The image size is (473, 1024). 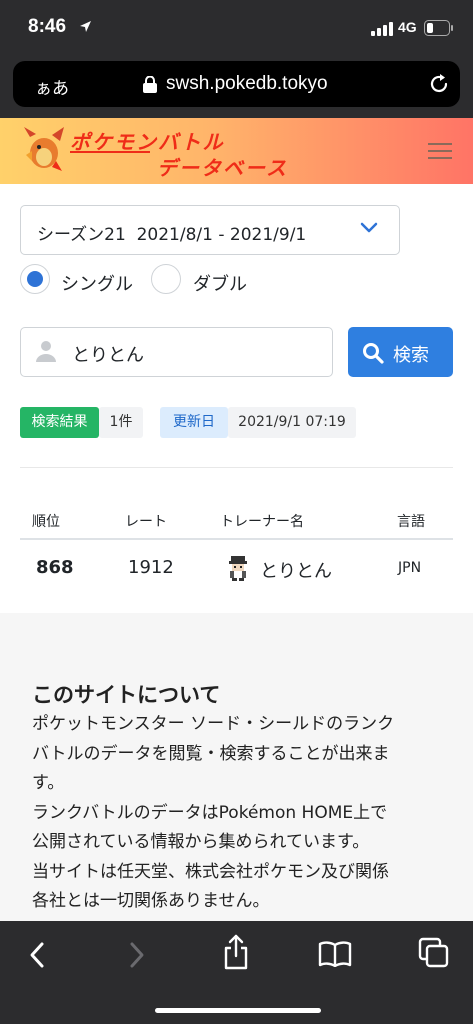 What do you see at coordinates (44, 149) in the screenshot?
I see `logo-pokemon-icon` at bounding box center [44, 149].